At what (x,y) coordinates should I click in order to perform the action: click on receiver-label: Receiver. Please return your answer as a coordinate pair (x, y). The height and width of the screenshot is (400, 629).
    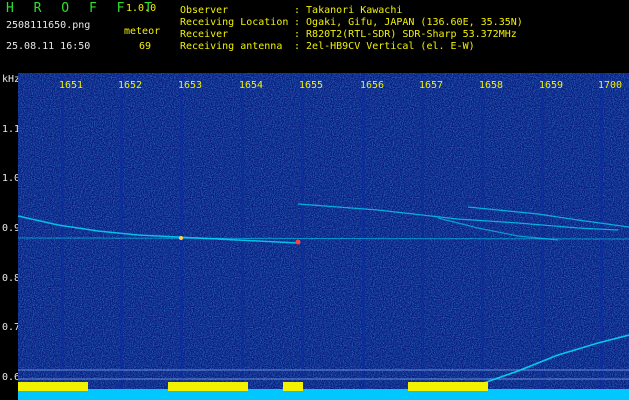
    Looking at the image, I should click on (204, 34).